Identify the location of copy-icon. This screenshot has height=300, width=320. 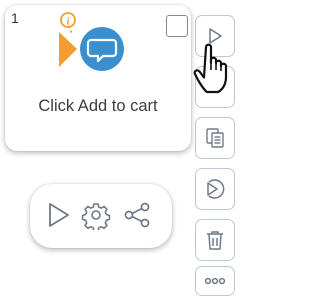
(215, 138).